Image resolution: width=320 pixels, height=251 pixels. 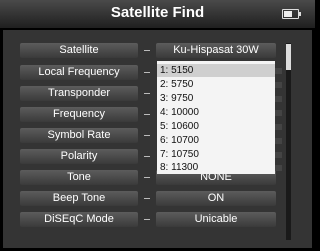 I want to click on local-frequency-label: Local Frequency, so click(x=79, y=72).